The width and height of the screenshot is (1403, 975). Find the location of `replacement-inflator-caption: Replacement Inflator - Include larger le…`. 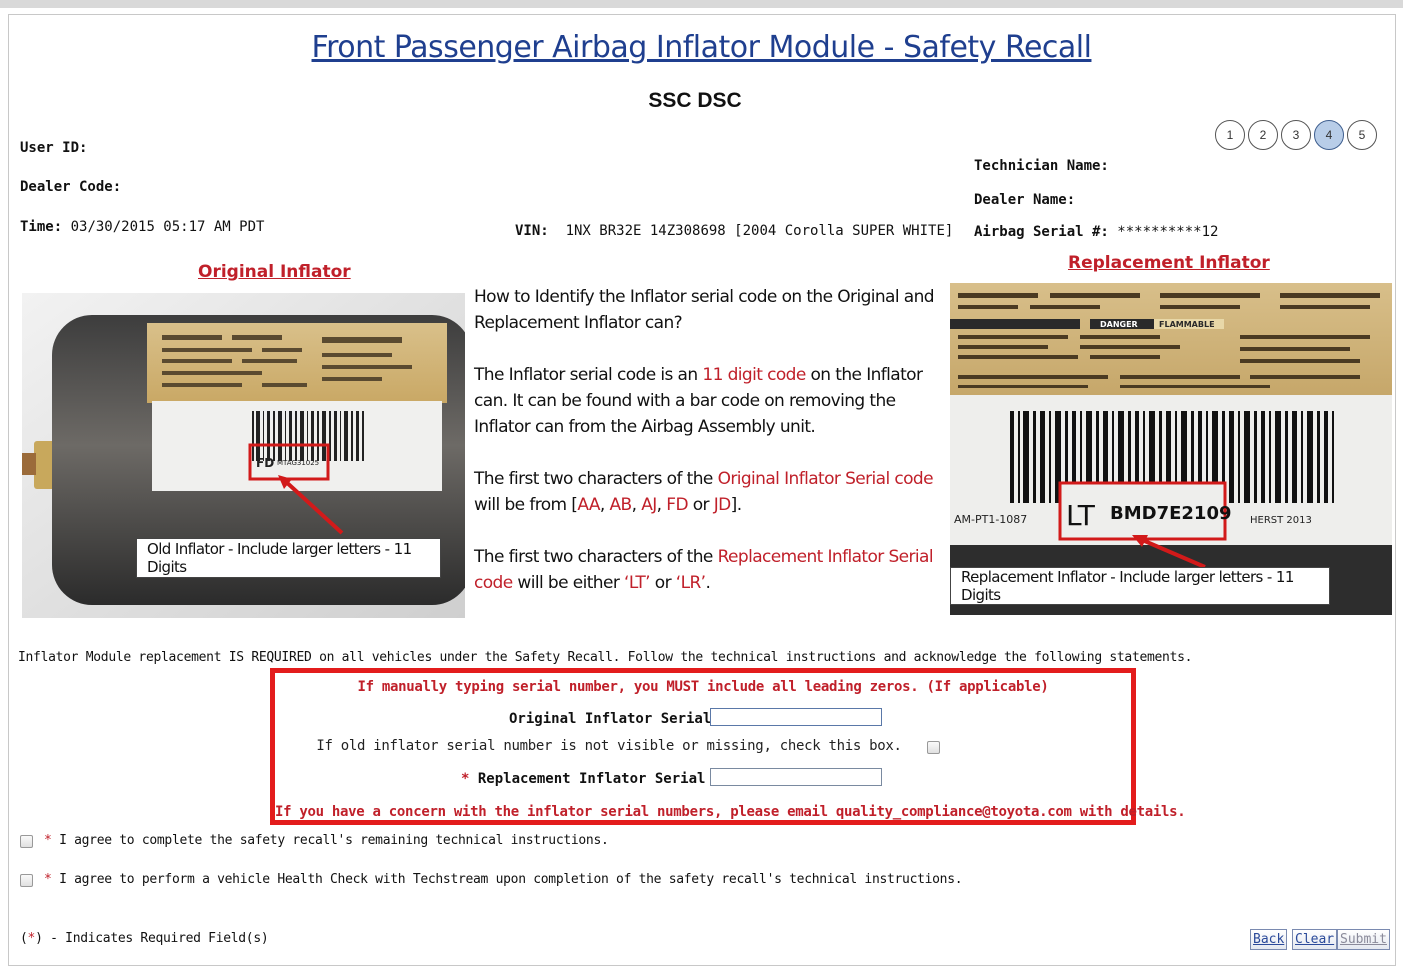

replacement-inflator-caption: Replacement Inflator - Include larger le… is located at coordinates (1140, 586).